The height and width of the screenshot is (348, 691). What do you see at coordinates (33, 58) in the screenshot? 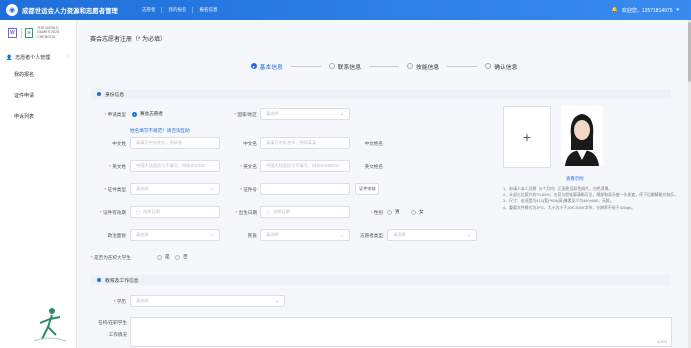
I see `sidebar-group-label: 志愿者个人管理` at bounding box center [33, 58].